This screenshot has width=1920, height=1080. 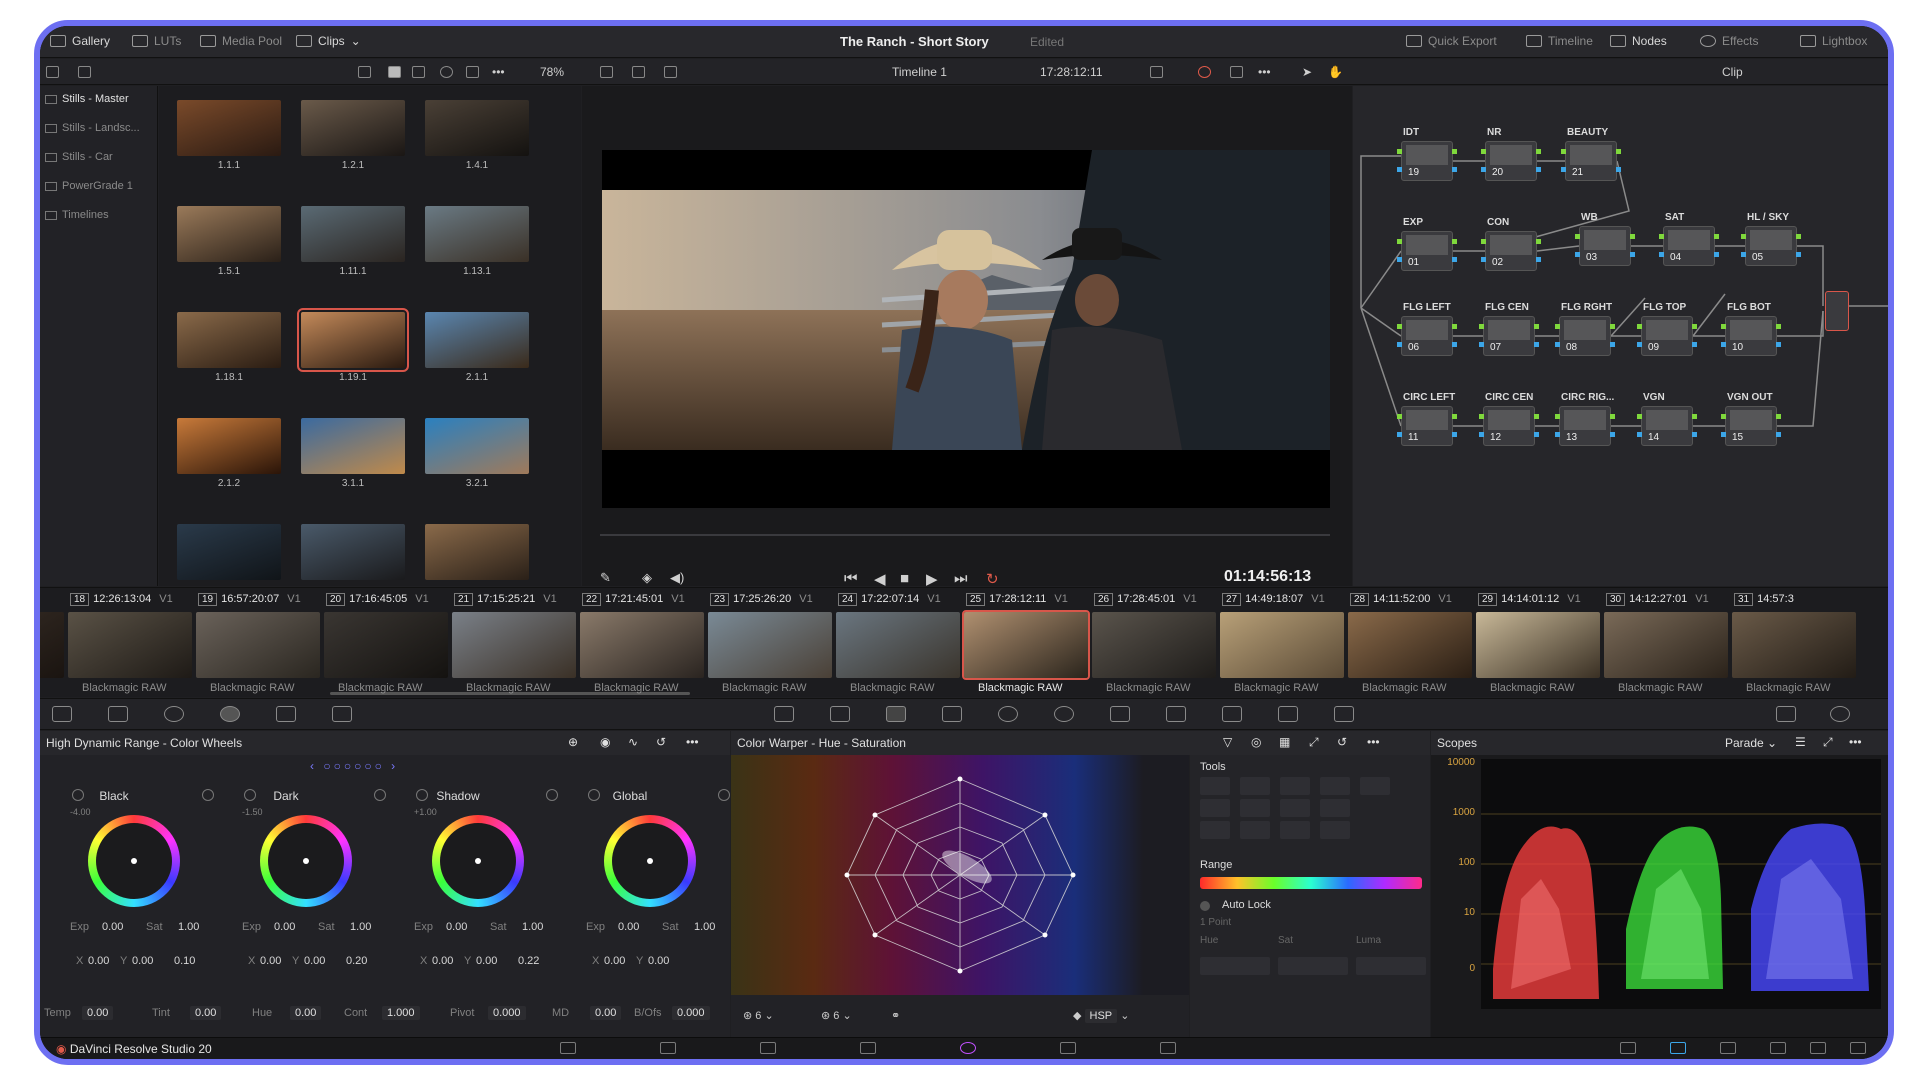 I want to click on compare-icon, so click(x=670, y=72).